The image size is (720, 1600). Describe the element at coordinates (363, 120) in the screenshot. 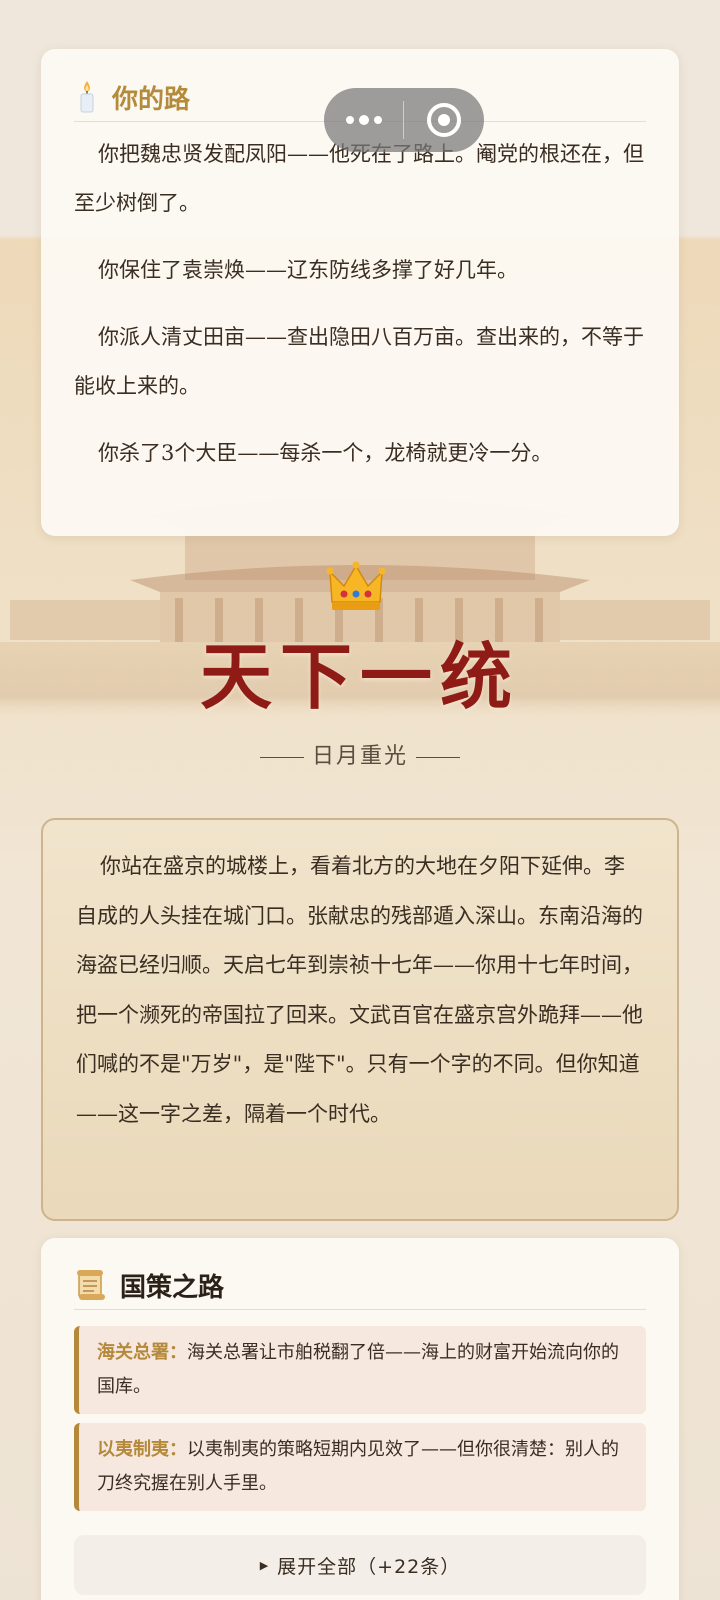

I see `more-dots-icon` at that location.